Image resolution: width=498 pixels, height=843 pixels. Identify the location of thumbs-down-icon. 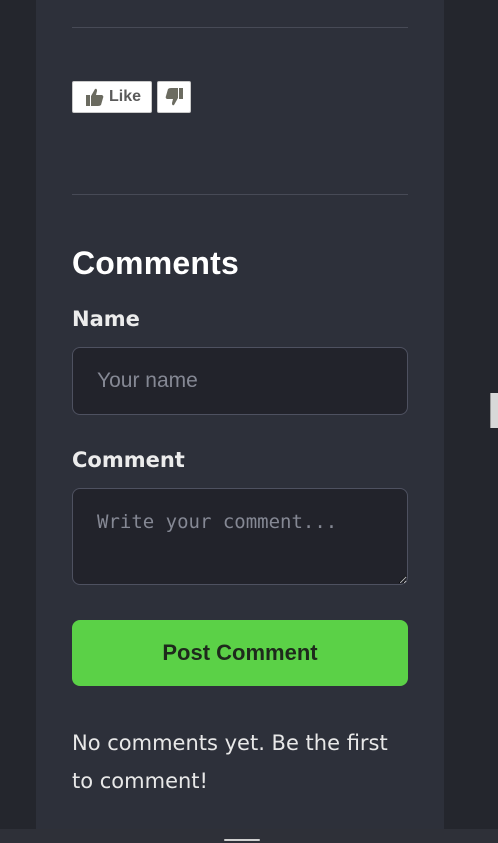
(174, 97).